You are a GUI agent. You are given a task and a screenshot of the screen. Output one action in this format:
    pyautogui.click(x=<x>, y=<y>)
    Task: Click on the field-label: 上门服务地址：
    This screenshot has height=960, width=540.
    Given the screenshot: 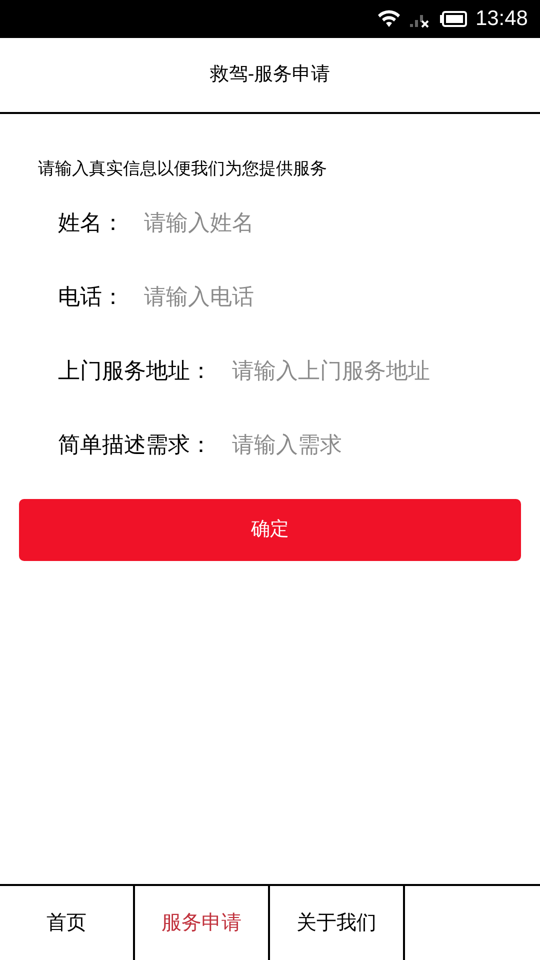 What is the action you would take?
    pyautogui.click(x=135, y=370)
    